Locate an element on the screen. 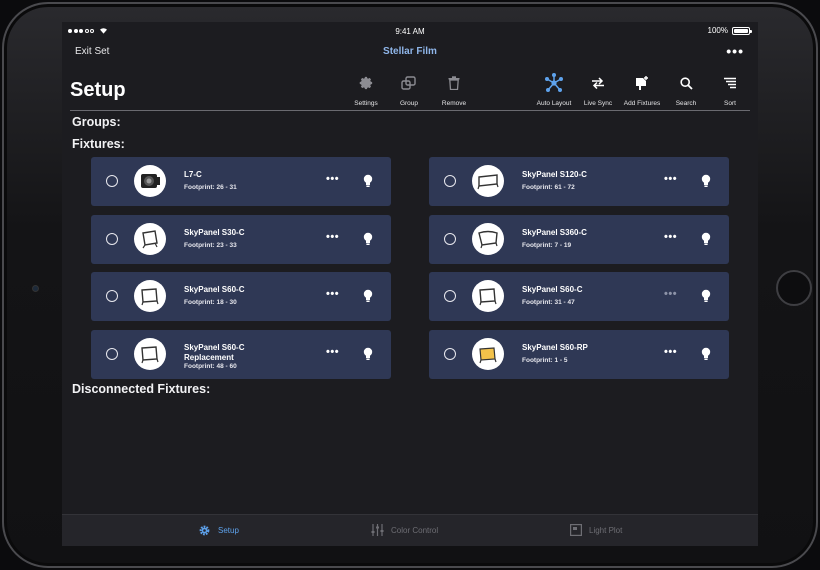 This screenshot has height=570, width=820. fixture-name: SkyPanel S120-C is located at coordinates (554, 174).